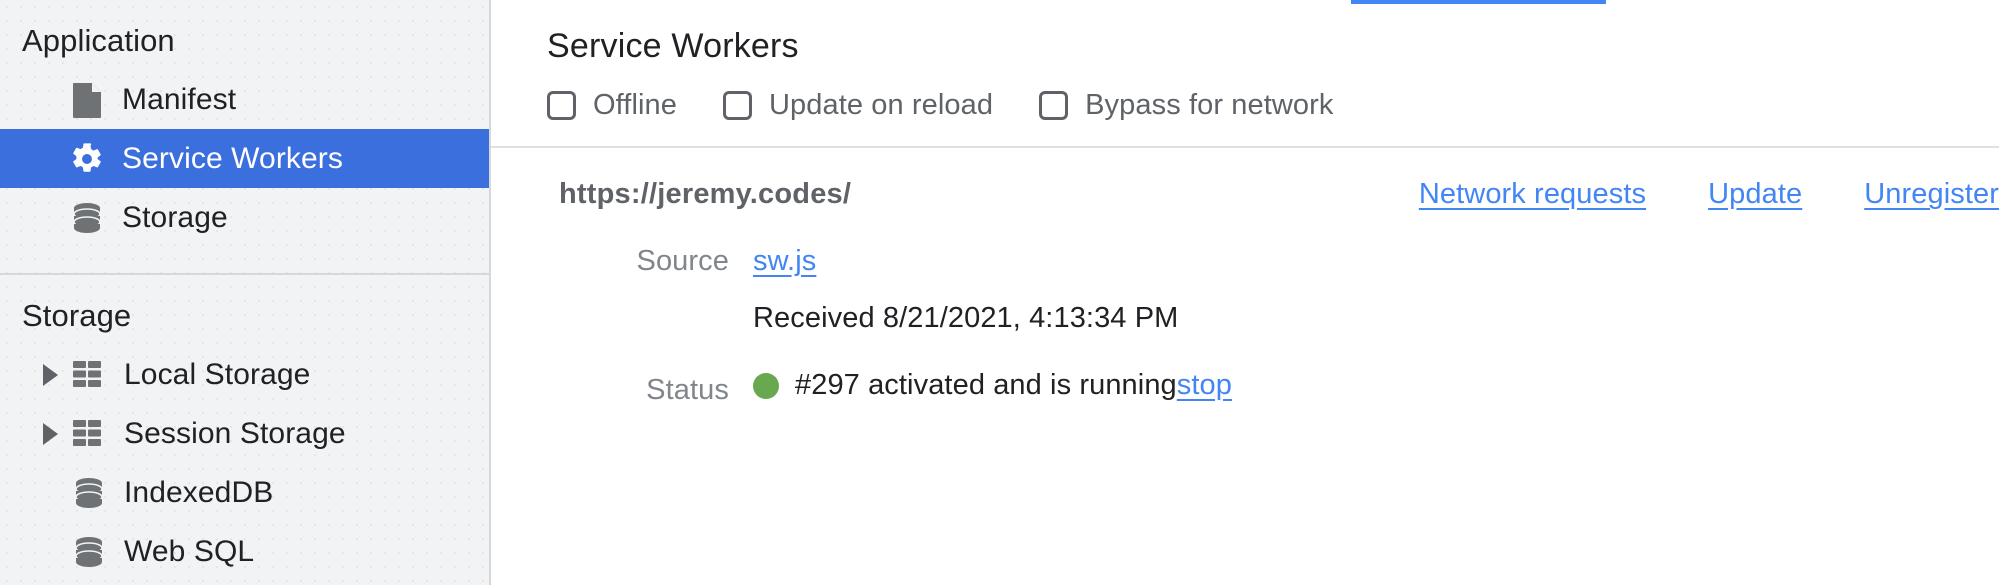  What do you see at coordinates (232, 158) in the screenshot?
I see `sidebar-item-label: Service Workers` at bounding box center [232, 158].